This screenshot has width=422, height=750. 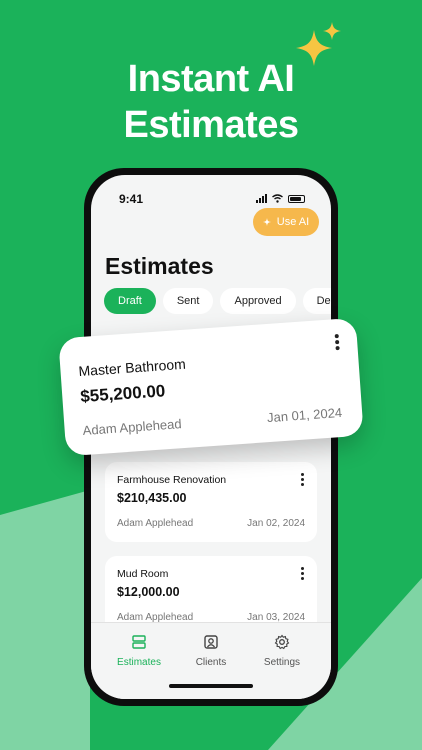 I want to click on signal-icon, so click(x=261, y=198).